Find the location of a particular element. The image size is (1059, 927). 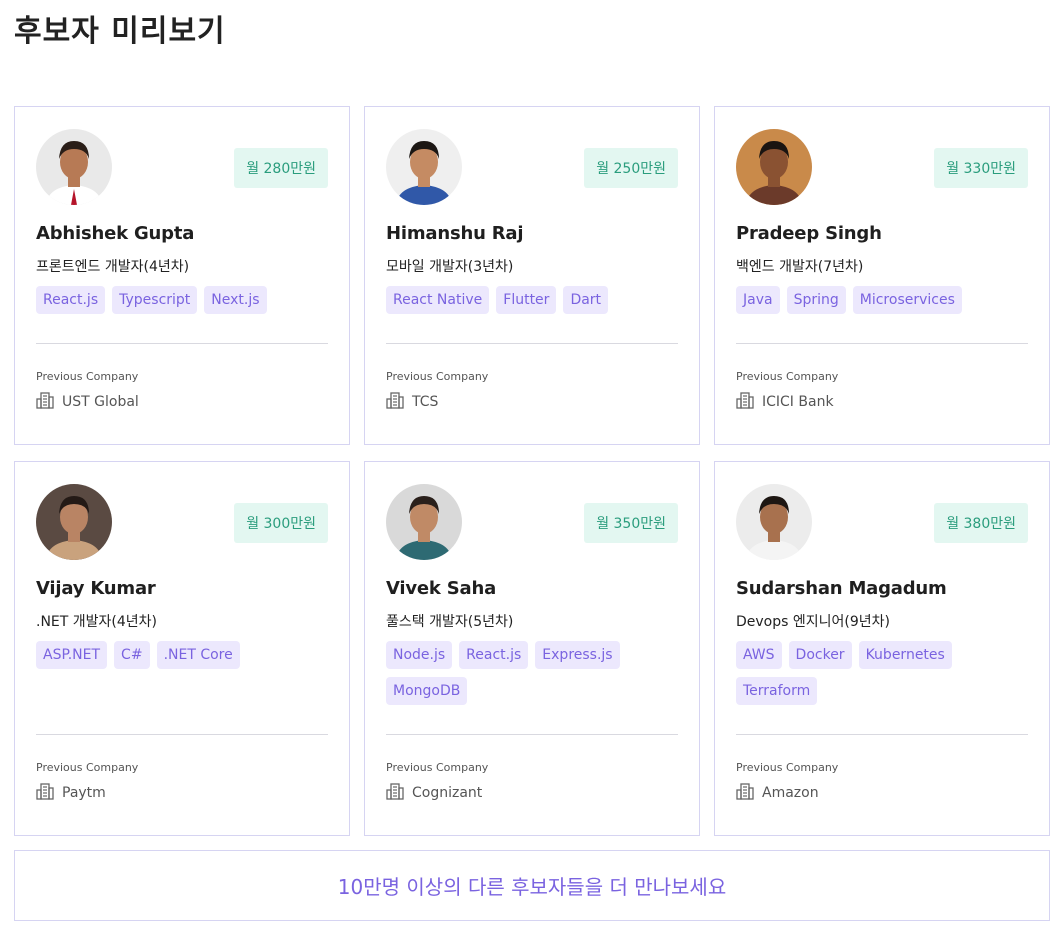

skill-tags: AWS Docker Kubernetes Terraform is located at coordinates (882, 673).